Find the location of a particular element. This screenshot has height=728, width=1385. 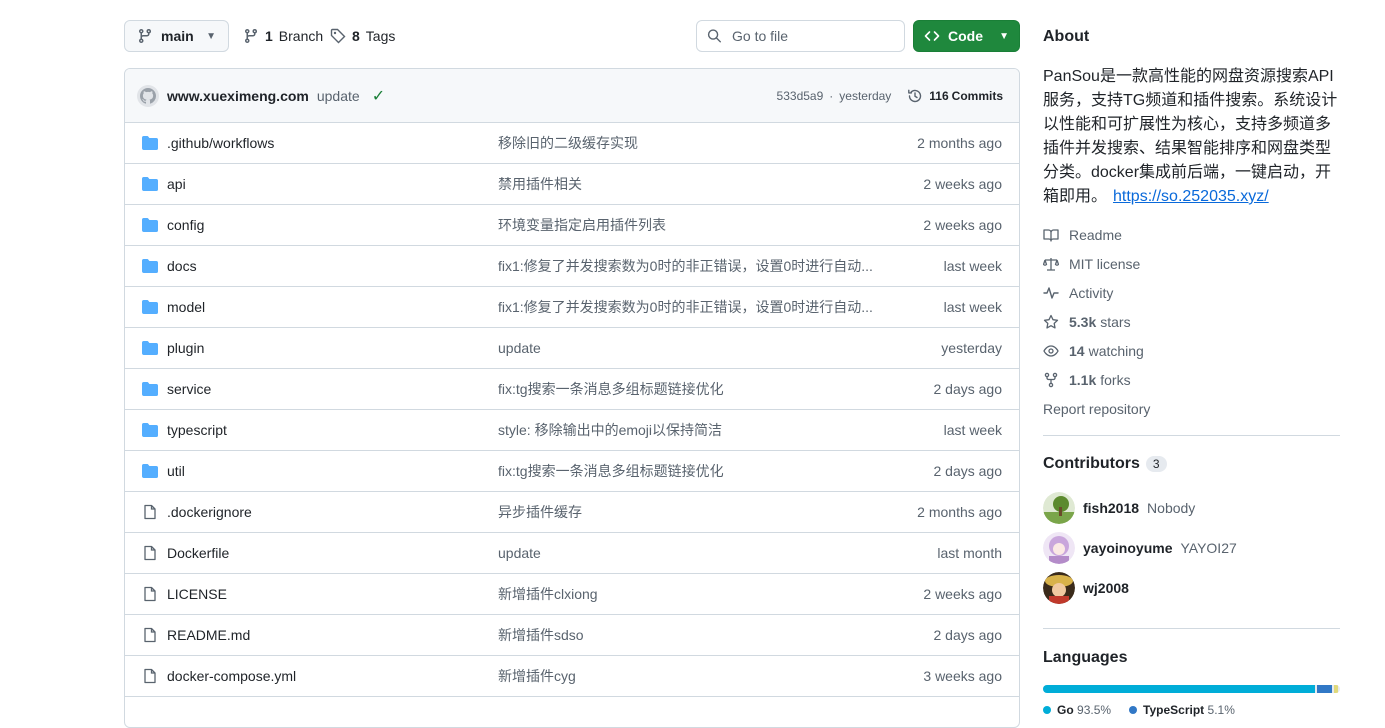

contributors-heading: Contributors 3 is located at coordinates (1105, 464).